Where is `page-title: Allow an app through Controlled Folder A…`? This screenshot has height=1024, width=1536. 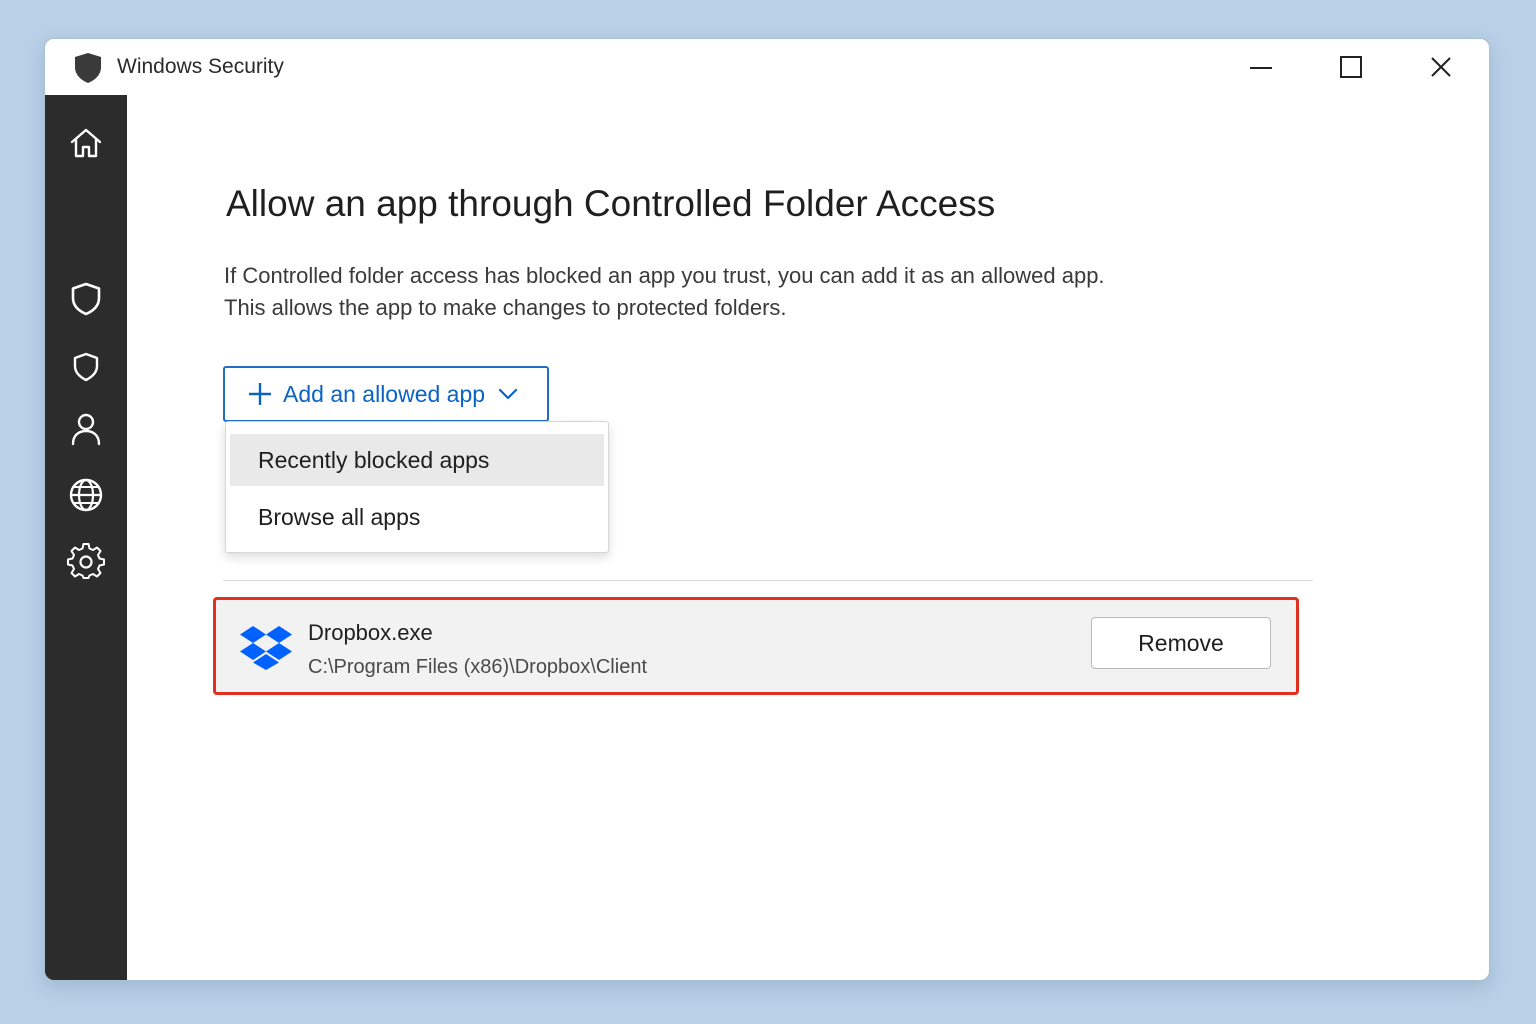
page-title: Allow an app through Controlled Folder A… is located at coordinates (611, 203).